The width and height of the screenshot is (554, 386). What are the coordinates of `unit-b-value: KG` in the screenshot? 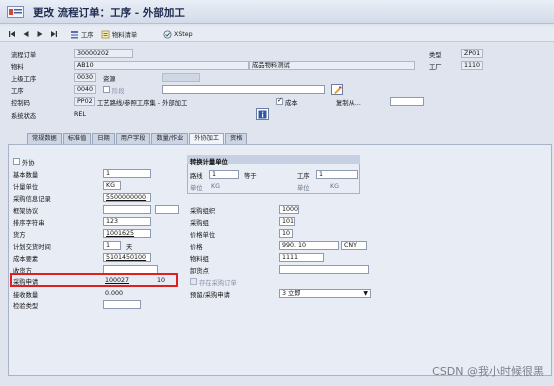 It's located at (335, 186).